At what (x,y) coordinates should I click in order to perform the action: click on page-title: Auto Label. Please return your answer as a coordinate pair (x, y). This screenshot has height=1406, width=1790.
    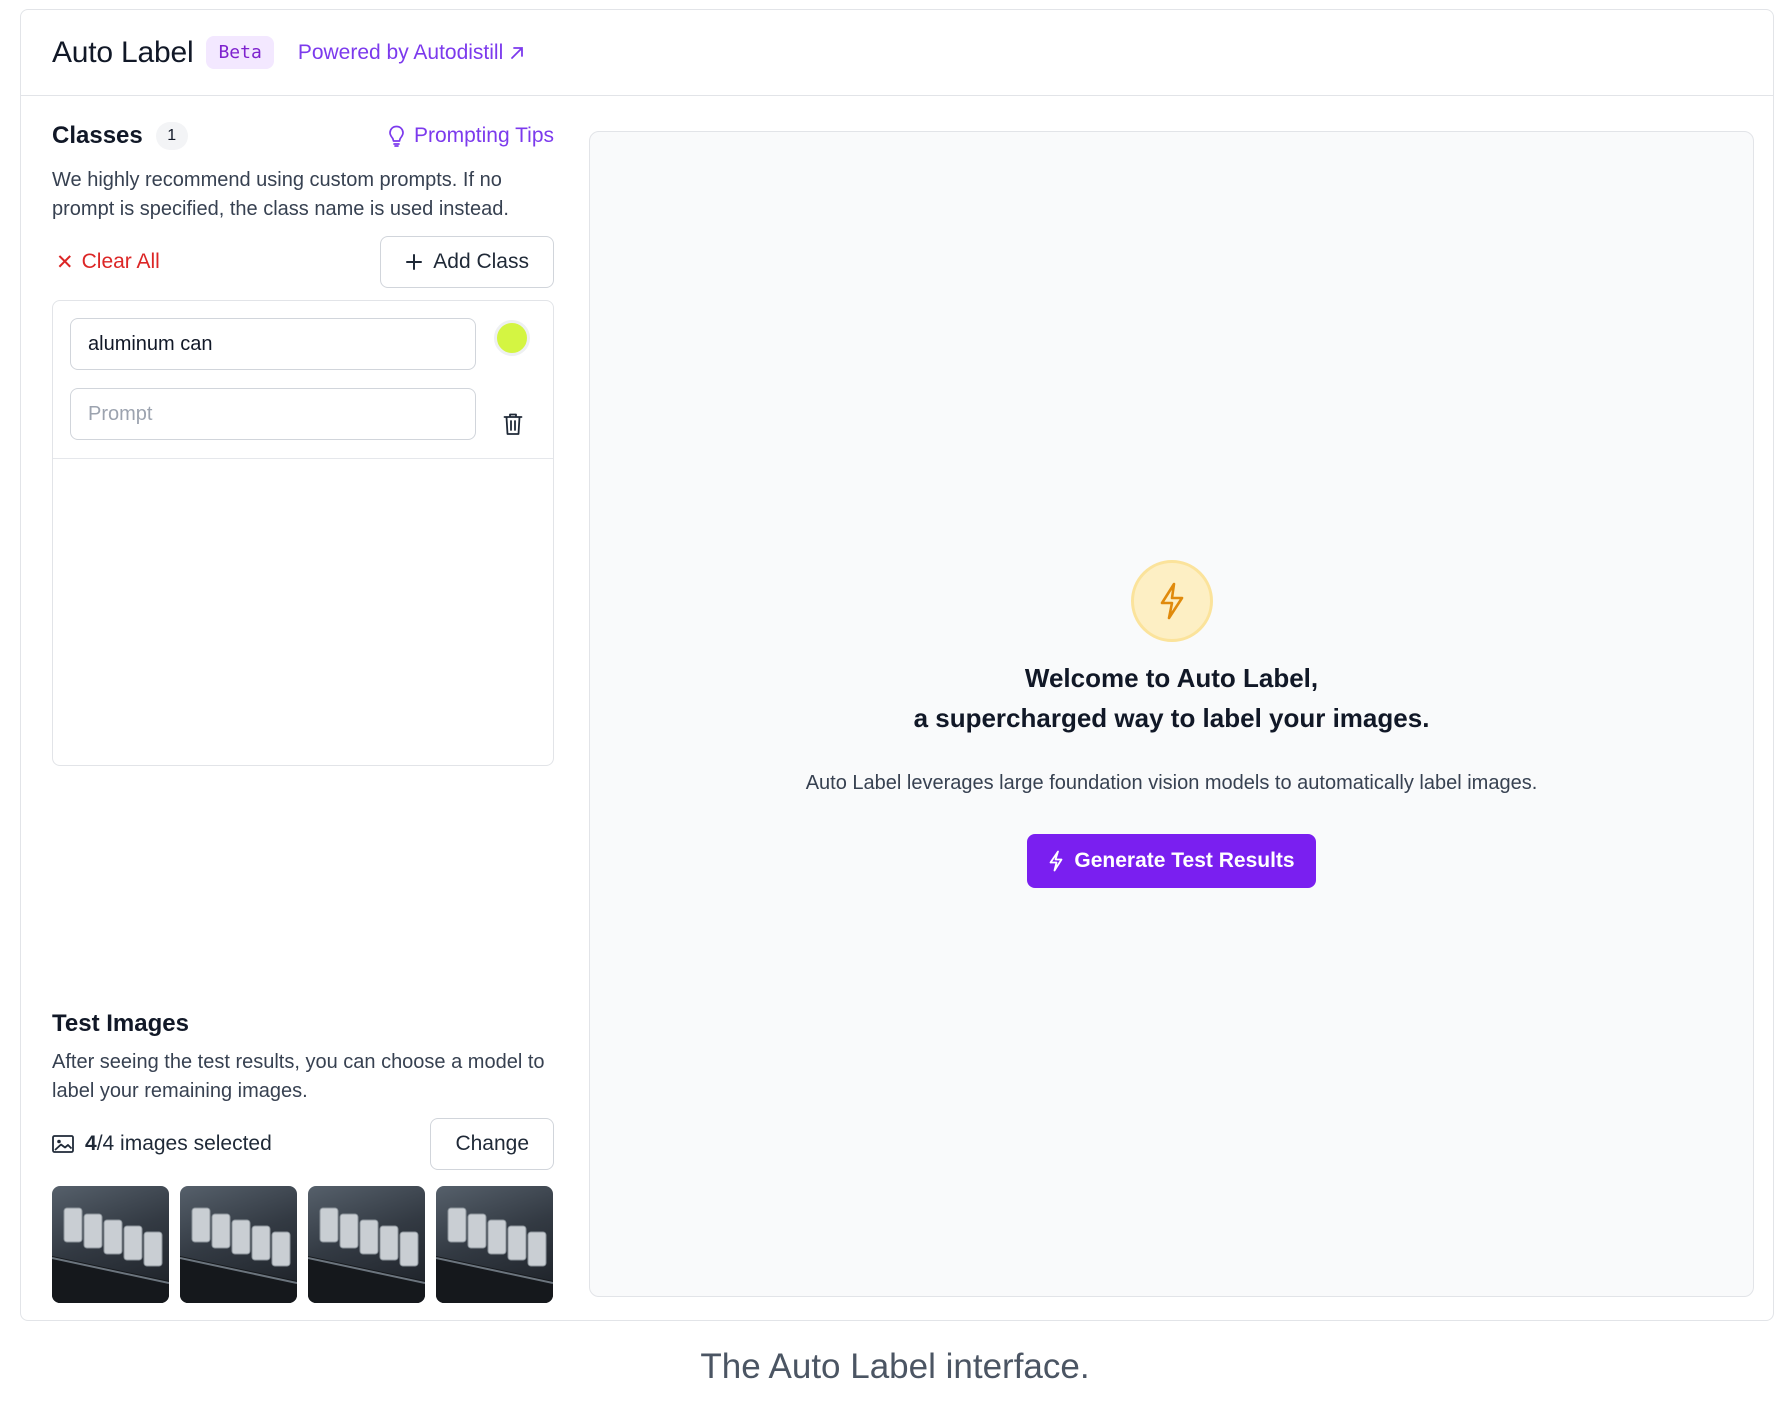
    Looking at the image, I should click on (123, 52).